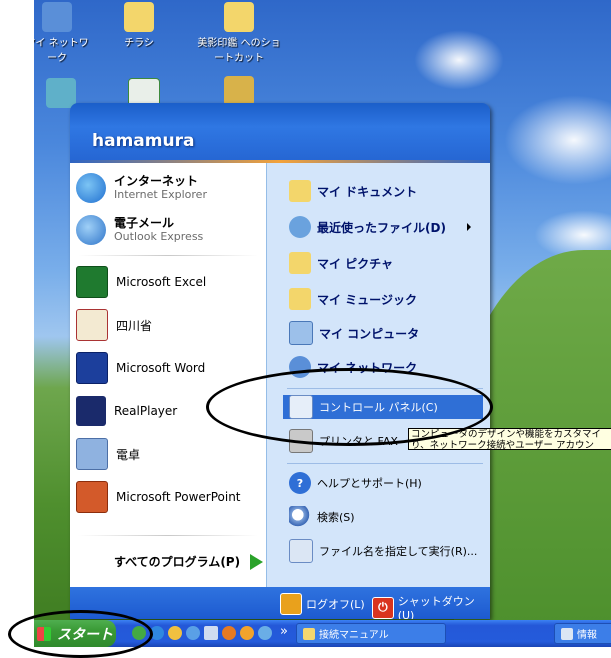  What do you see at coordinates (354, 635) in the screenshot?
I see `task-label: 接続マニュアル` at bounding box center [354, 635].